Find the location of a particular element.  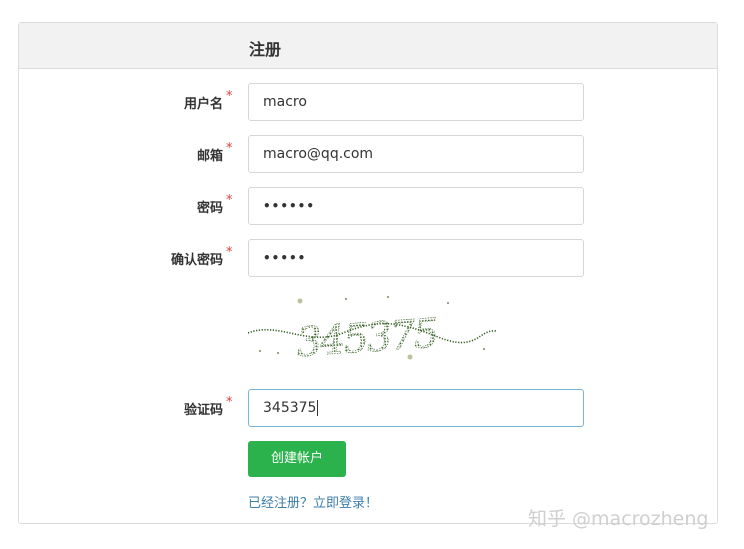

password-required-mark: * is located at coordinates (229, 200).